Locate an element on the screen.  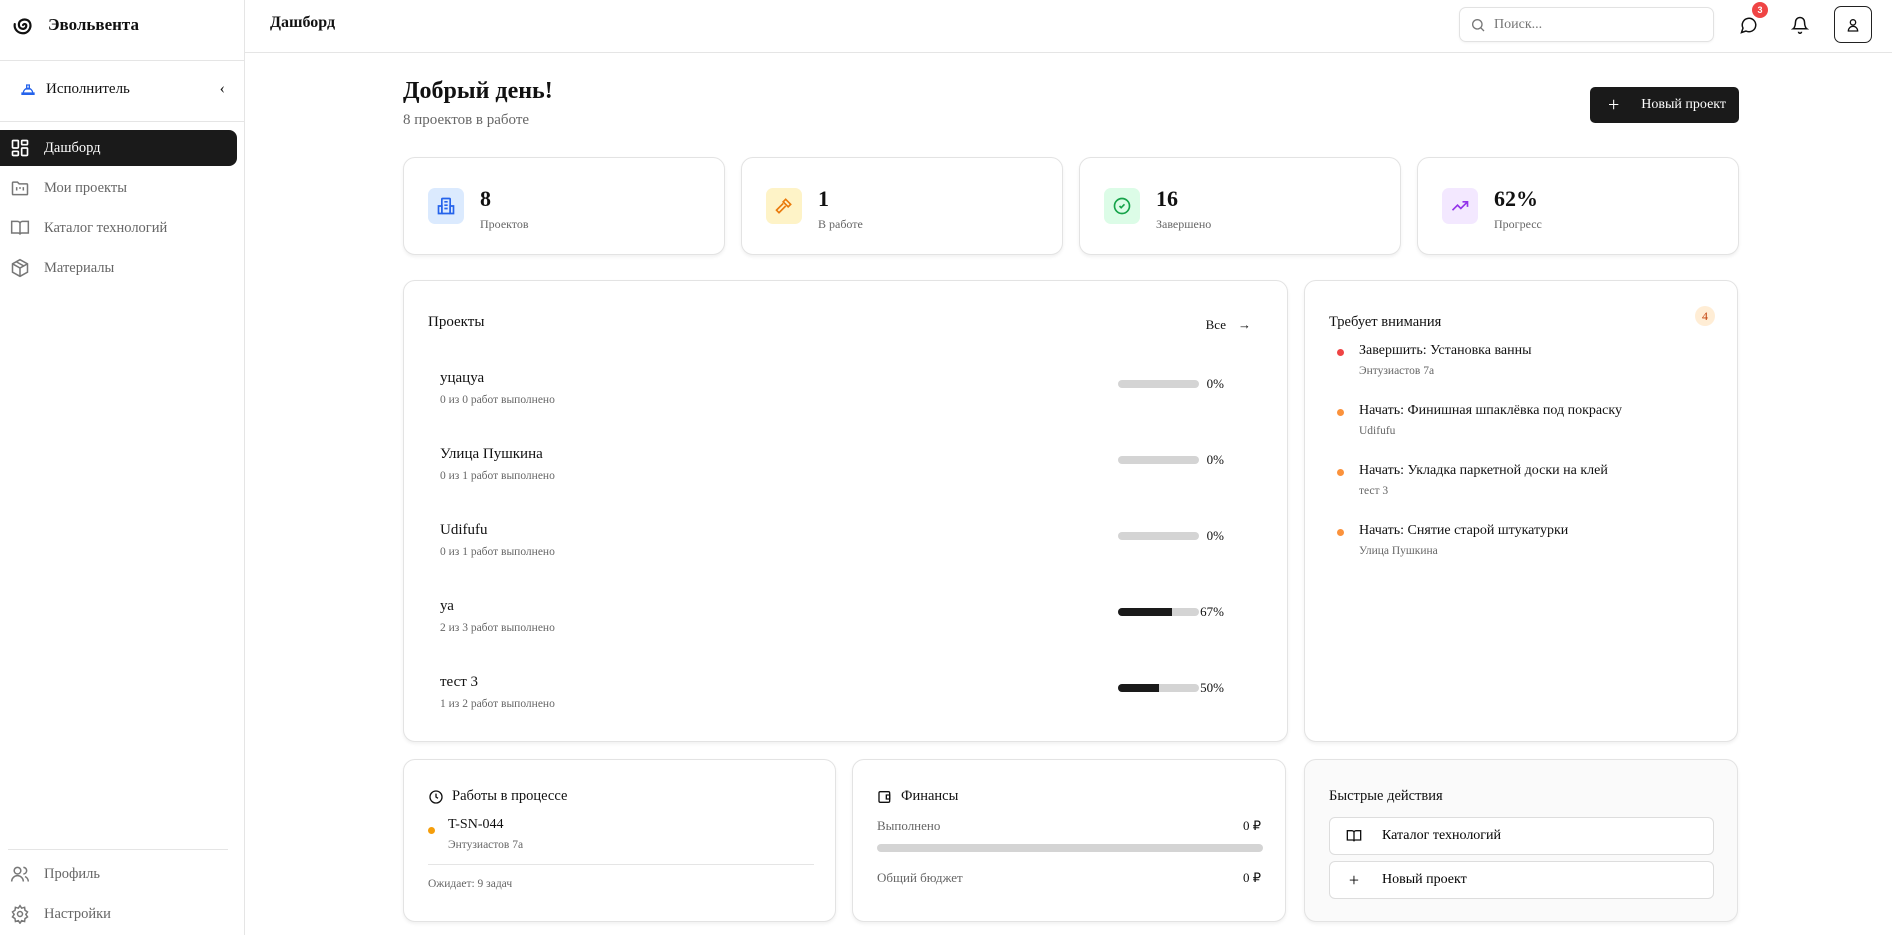
projects-title: Проекты is located at coordinates (456, 322).